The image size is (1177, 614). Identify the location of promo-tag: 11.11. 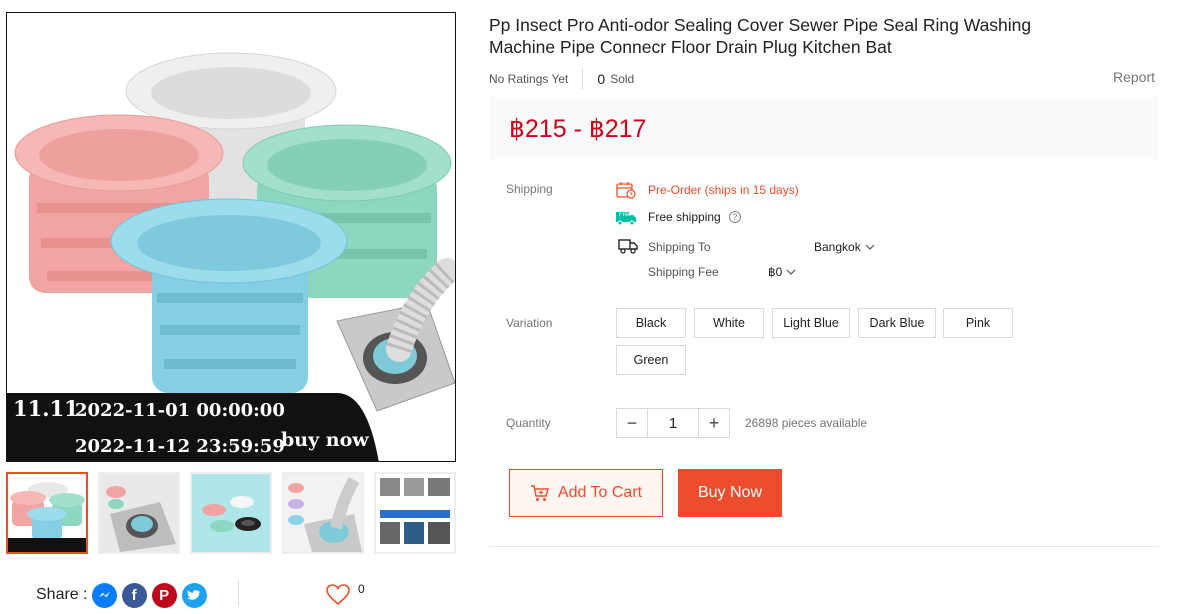
(46, 408).